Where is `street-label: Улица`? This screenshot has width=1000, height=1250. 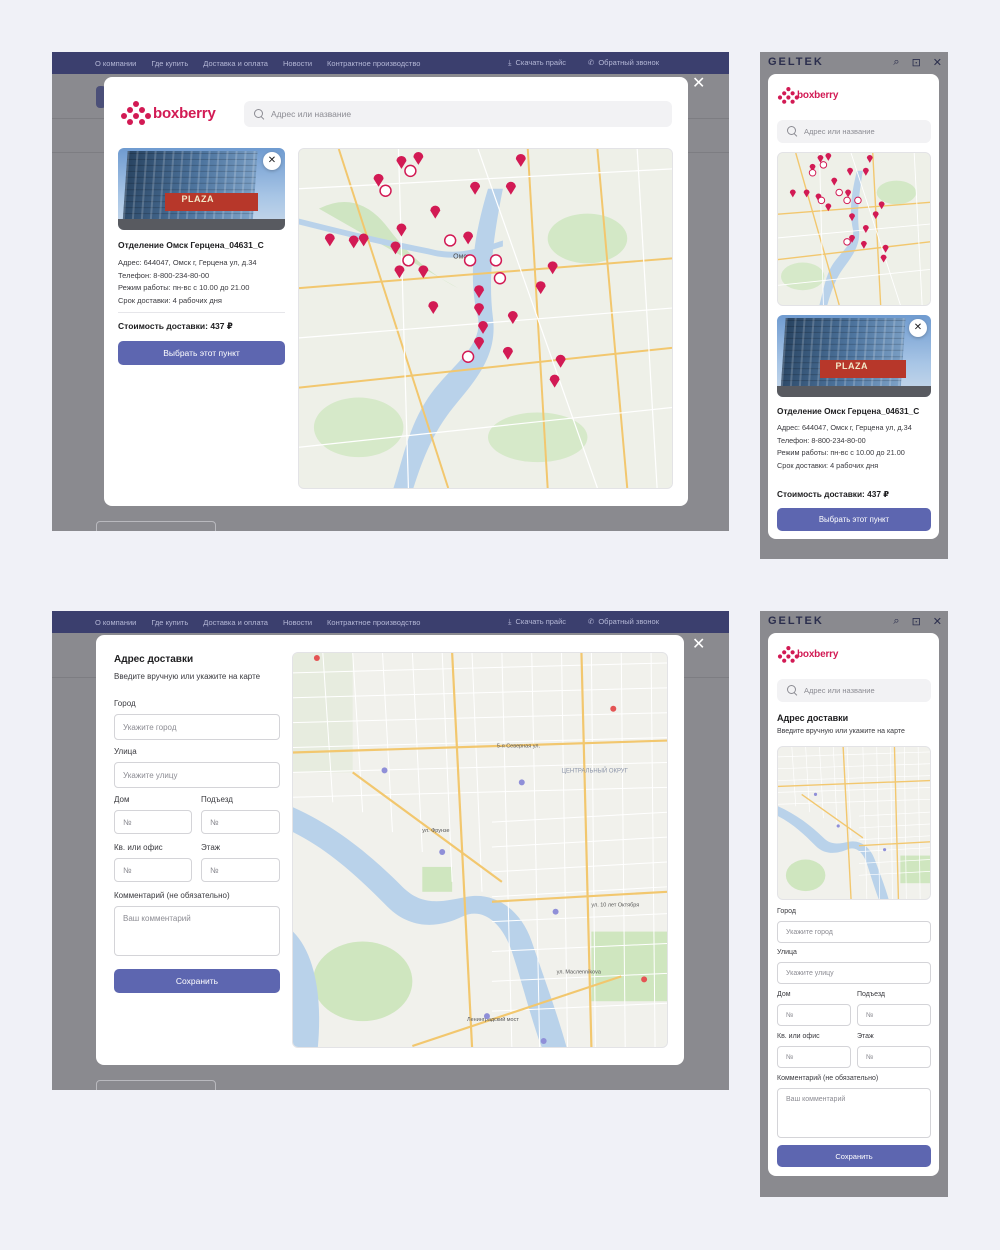
street-label: Улица is located at coordinates (787, 952).